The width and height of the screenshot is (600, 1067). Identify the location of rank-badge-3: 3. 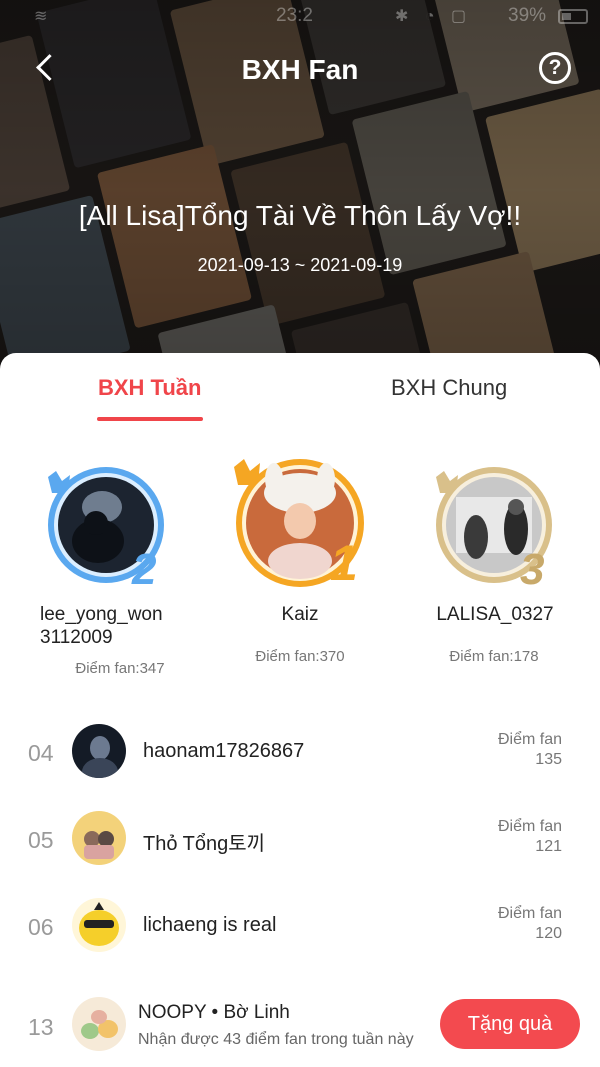
(532, 569).